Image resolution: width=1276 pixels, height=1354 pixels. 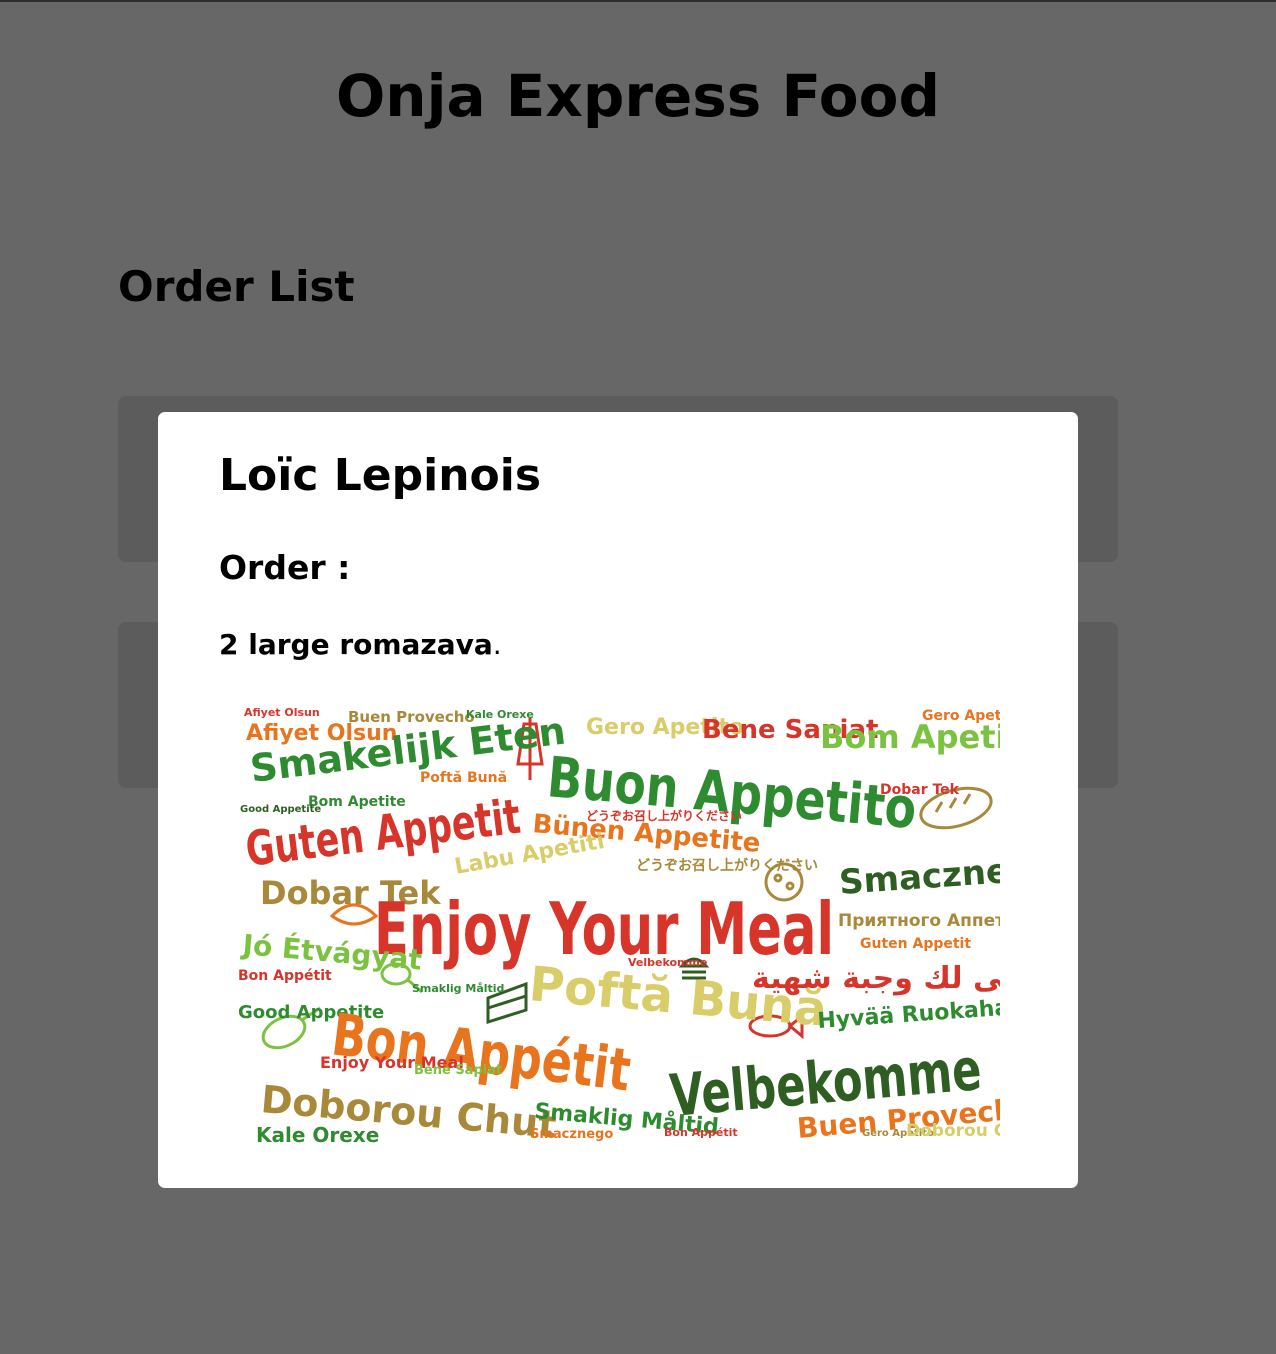 What do you see at coordinates (908, 1013) in the screenshot?
I see `word-cloud-word: Hyvää Ruokahaluaa` at bounding box center [908, 1013].